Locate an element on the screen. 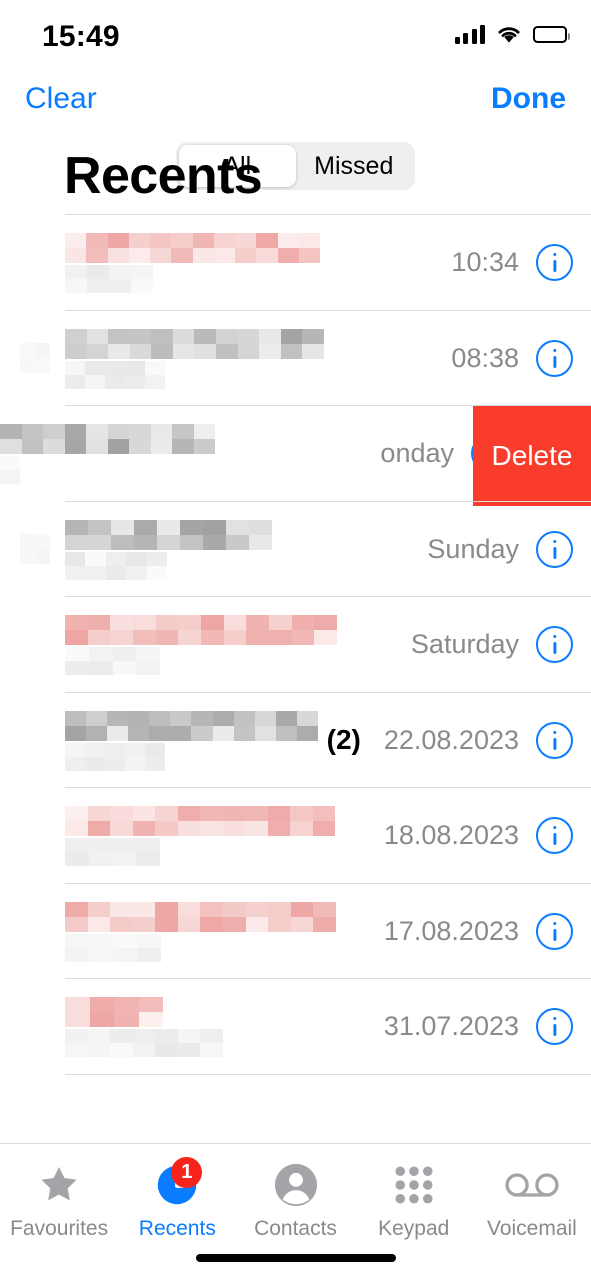  call-list-row: onday Delete is located at coordinates (295, 456).